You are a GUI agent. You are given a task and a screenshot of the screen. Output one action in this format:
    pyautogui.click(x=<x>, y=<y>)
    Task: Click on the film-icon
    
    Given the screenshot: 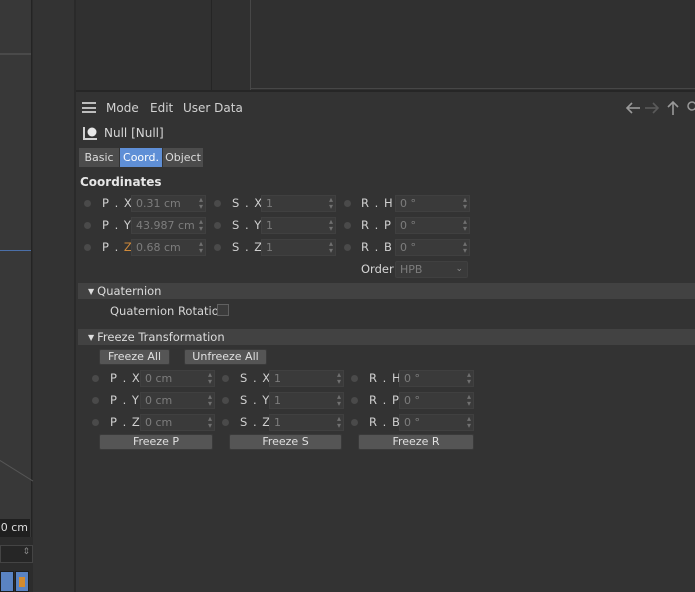 What is the action you would take?
    pyautogui.click(x=22, y=581)
    